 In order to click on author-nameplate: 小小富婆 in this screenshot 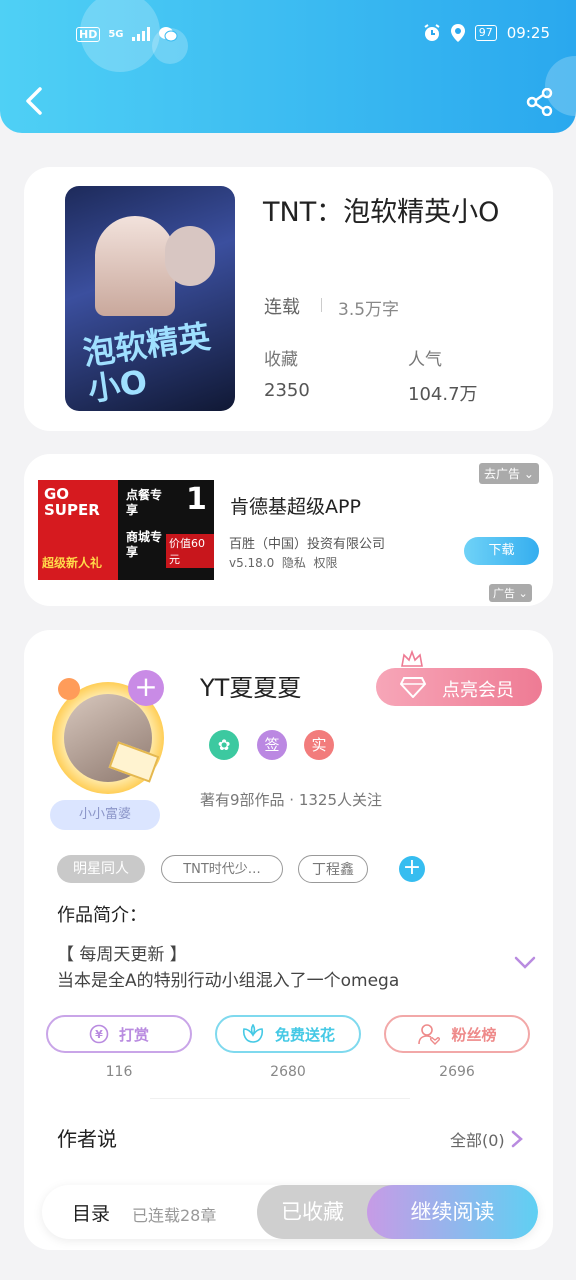, I will do `click(105, 815)`.